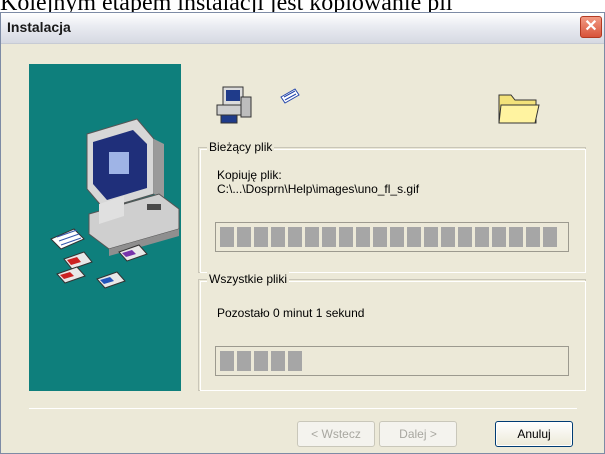  What do you see at coordinates (241, 147) in the screenshot?
I see `current-file-legend: Bieżący plik` at bounding box center [241, 147].